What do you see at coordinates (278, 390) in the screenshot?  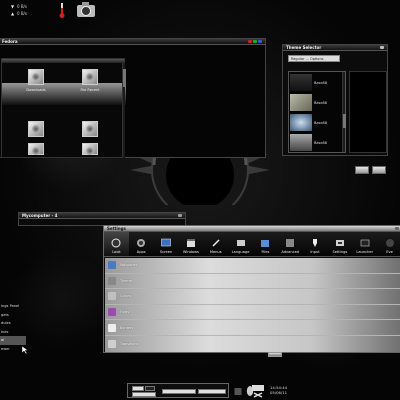 I see `clock: 14:54:44 05/06/11` at bounding box center [278, 390].